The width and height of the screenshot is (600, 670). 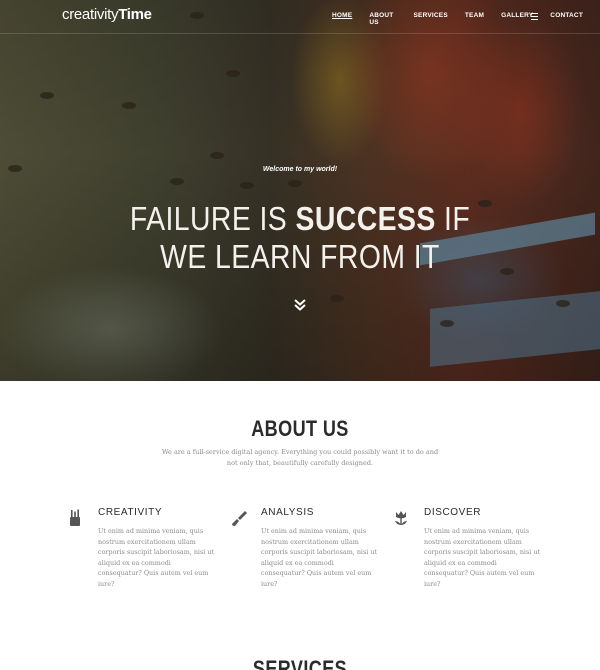 I want to click on hero-headline: FAILURE IS SUCCESS IF WE LEARN FROM IT, so click(x=300, y=238).